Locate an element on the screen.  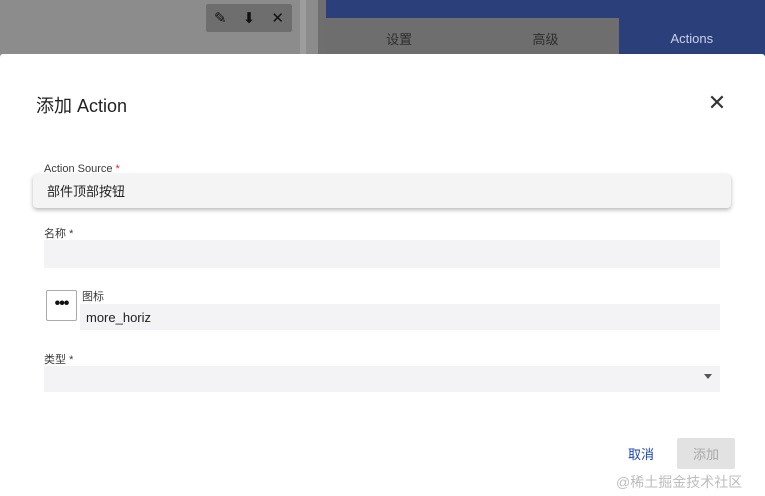
download-icon: ⬇ is located at coordinates (249, 18).